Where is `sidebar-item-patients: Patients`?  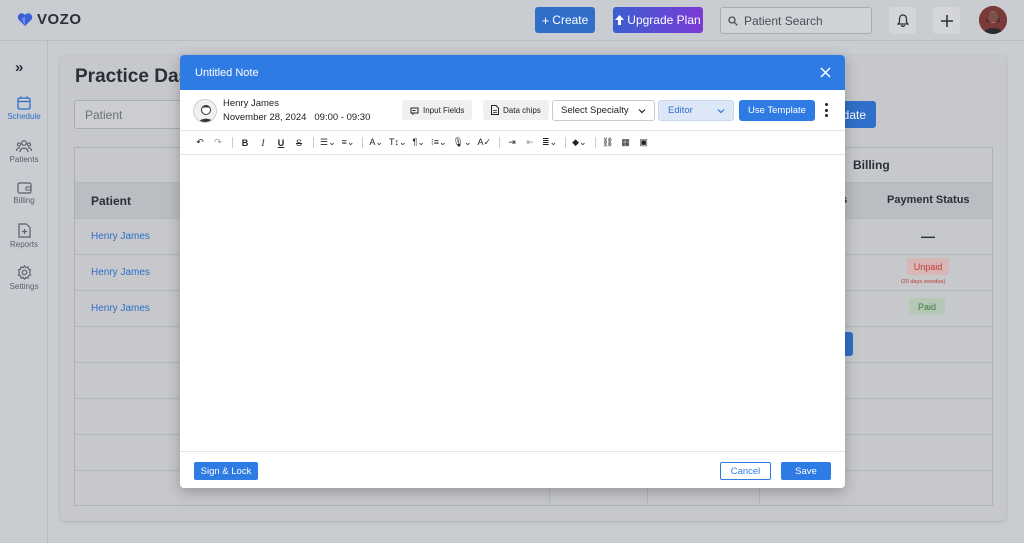
sidebar-item-patients: Patients is located at coordinates (24, 151).